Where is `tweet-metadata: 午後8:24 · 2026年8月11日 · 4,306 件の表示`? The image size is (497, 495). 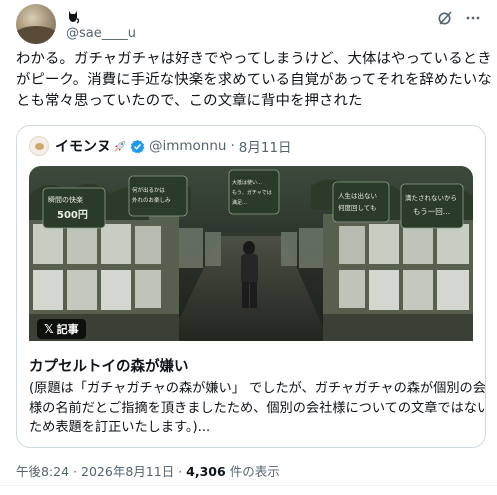 tweet-metadata: 午後8:24 · 2026年8月11日 · 4,306 件の表示 is located at coordinates (148, 470).